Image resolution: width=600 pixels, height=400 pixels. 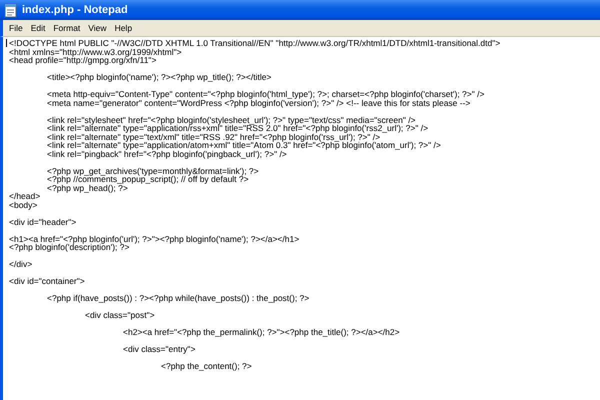 What do you see at coordinates (11, 10) in the screenshot?
I see `notepad-icon` at bounding box center [11, 10].